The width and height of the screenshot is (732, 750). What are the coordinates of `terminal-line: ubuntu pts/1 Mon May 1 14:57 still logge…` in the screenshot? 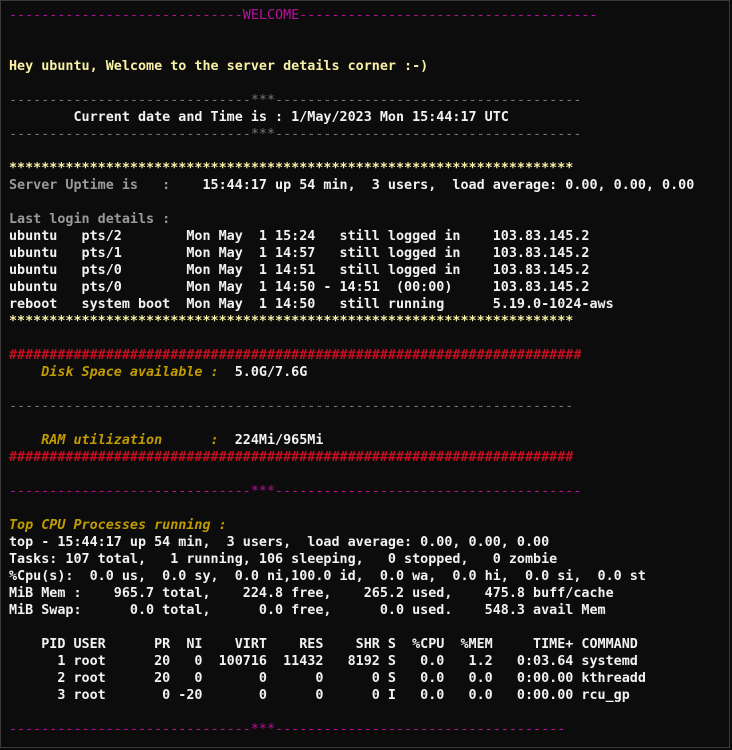 It's located at (369, 253).